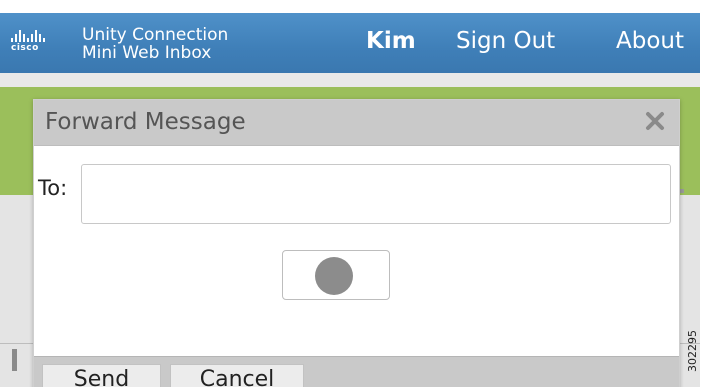  Describe the element at coordinates (155, 35) in the screenshot. I see `app-title-line1: Unity Connection` at that location.